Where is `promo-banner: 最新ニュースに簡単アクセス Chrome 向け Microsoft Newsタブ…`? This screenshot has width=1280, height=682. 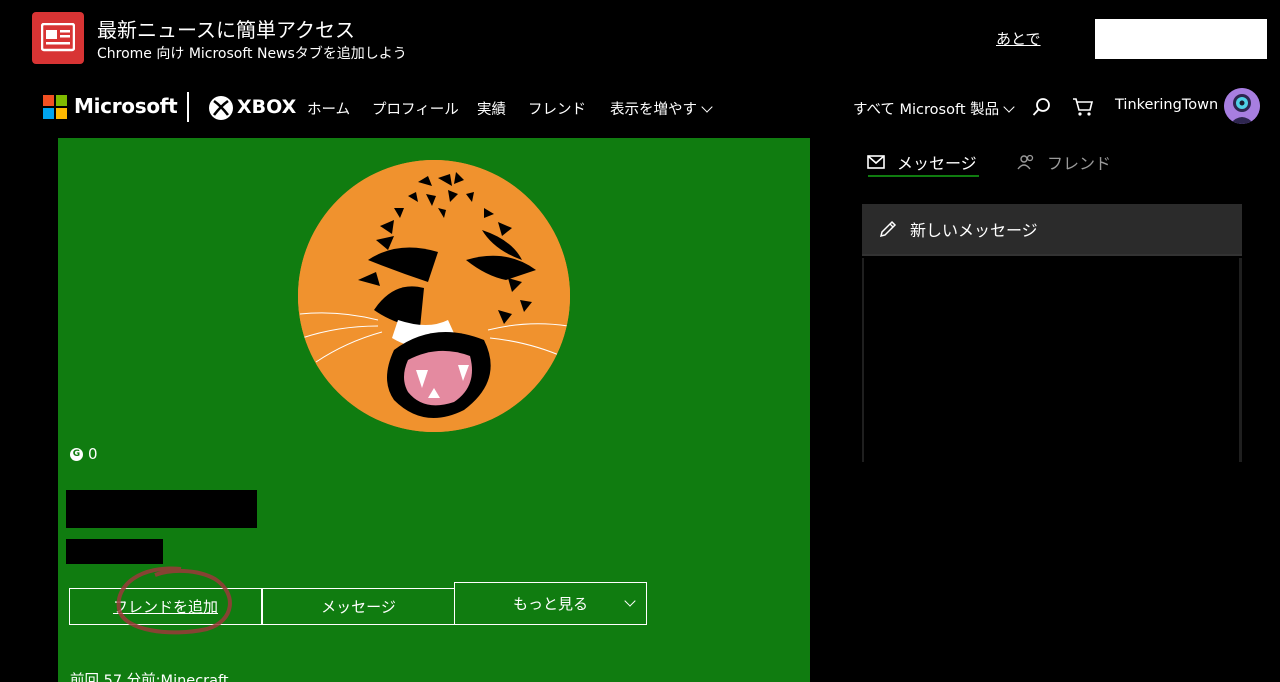
promo-banner: 最新ニュースに簡単アクセス Chrome 向け Microsoft Newsタブ… is located at coordinates (640, 39).